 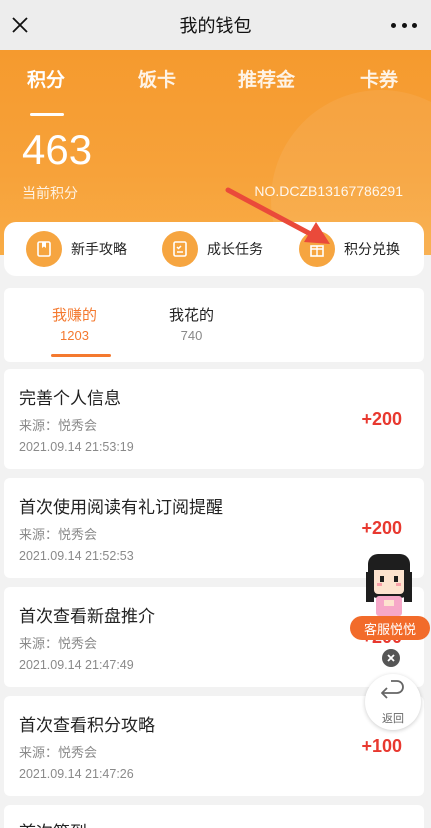 What do you see at coordinates (76, 447) in the screenshot?
I see `record-time: 2021.09.14 21:53:19` at bounding box center [76, 447].